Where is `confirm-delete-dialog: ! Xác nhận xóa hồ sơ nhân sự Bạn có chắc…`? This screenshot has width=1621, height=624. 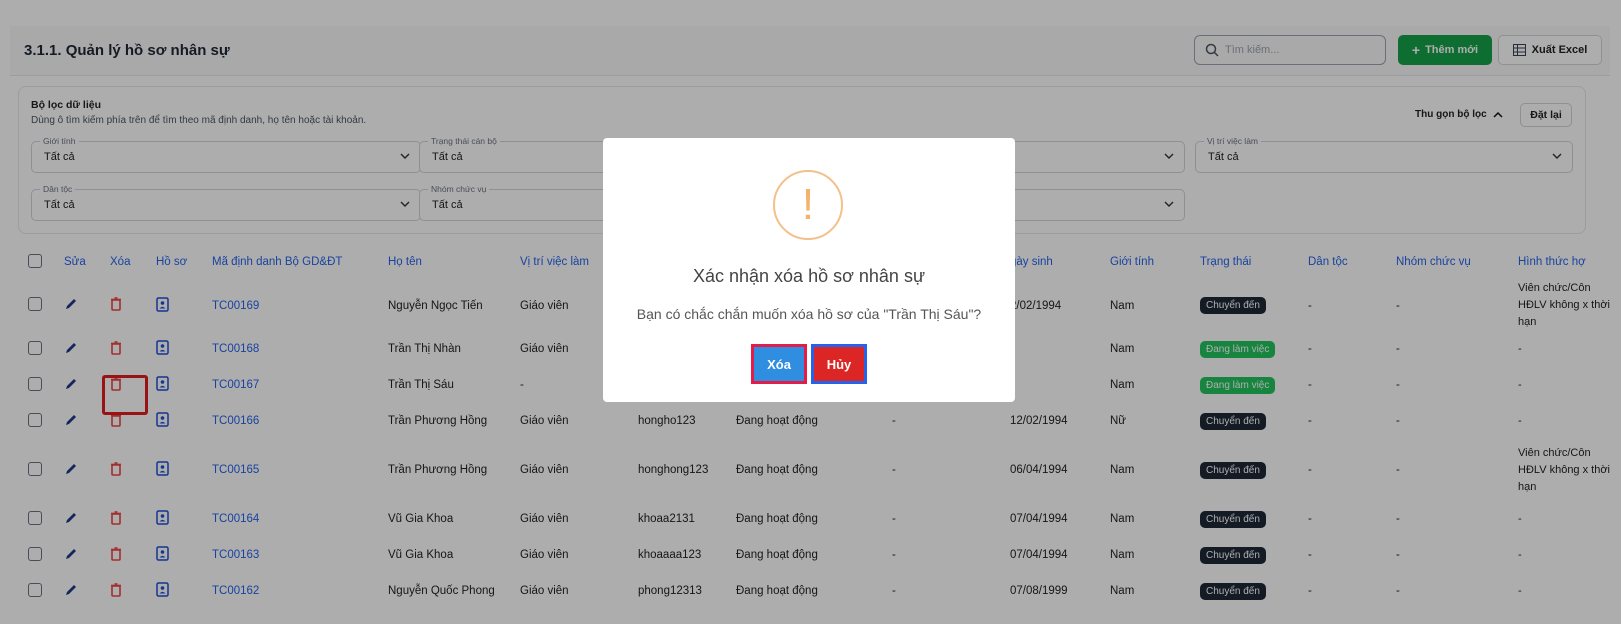
confirm-delete-dialog: ! Xác nhận xóa hồ sơ nhân sự Bạn có chắc… is located at coordinates (809, 270).